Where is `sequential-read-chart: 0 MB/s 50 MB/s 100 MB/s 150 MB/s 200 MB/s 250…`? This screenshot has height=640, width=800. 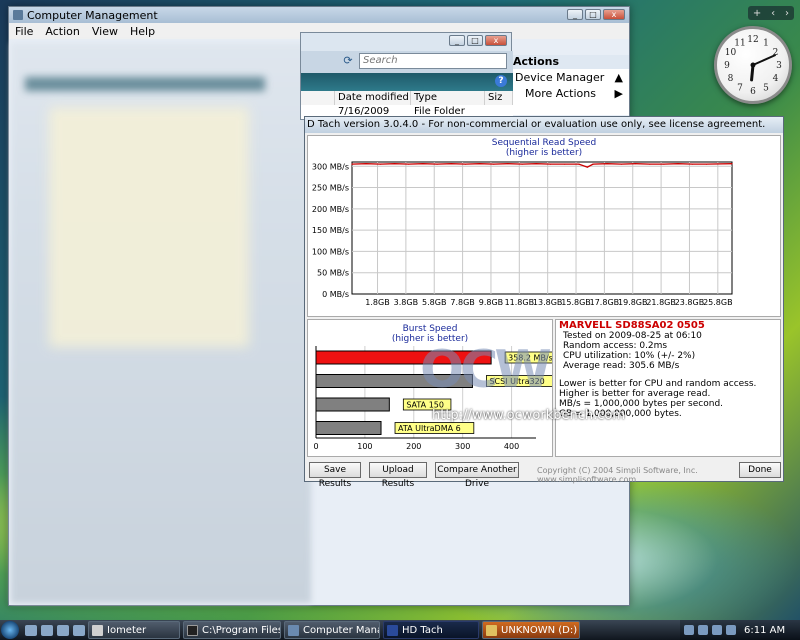
sequential-read-chart: 0 MB/s 50 MB/s 100 MB/s 150 MB/s 200 MB/s 250… is located at coordinates (522, 234).